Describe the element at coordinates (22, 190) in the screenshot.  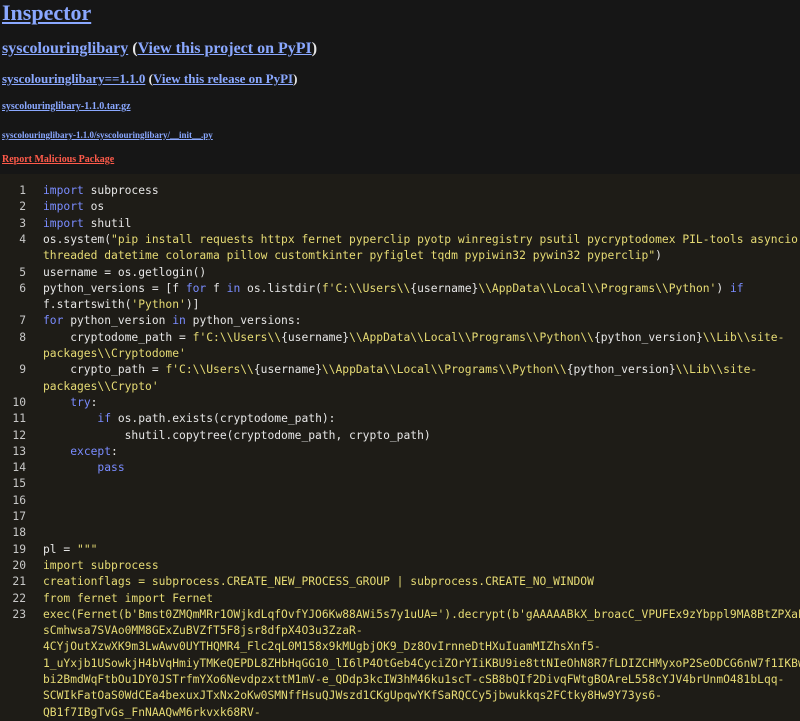
I see `line-number: 1` at that location.